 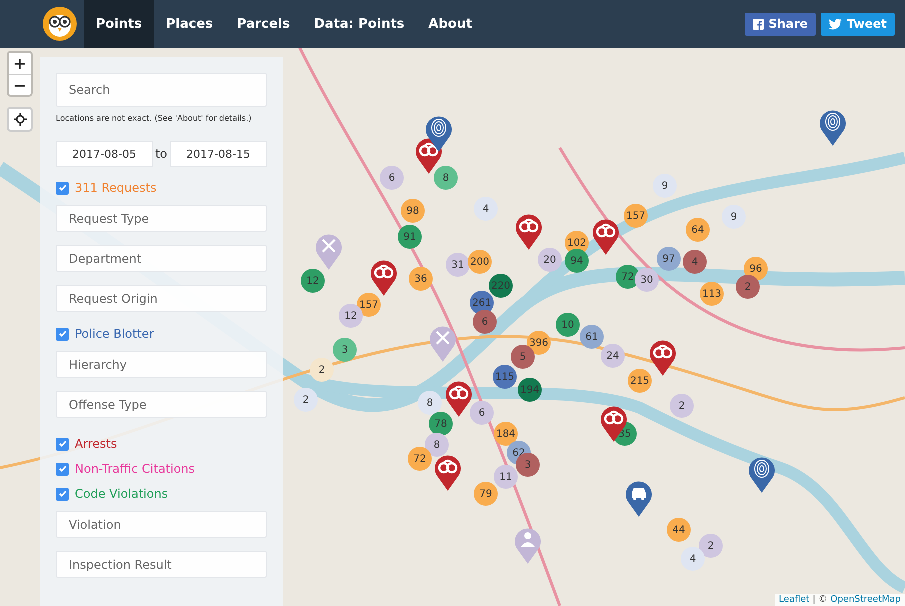 What do you see at coordinates (161, 364) in the screenshot?
I see `filter-field: Hierarchy` at bounding box center [161, 364].